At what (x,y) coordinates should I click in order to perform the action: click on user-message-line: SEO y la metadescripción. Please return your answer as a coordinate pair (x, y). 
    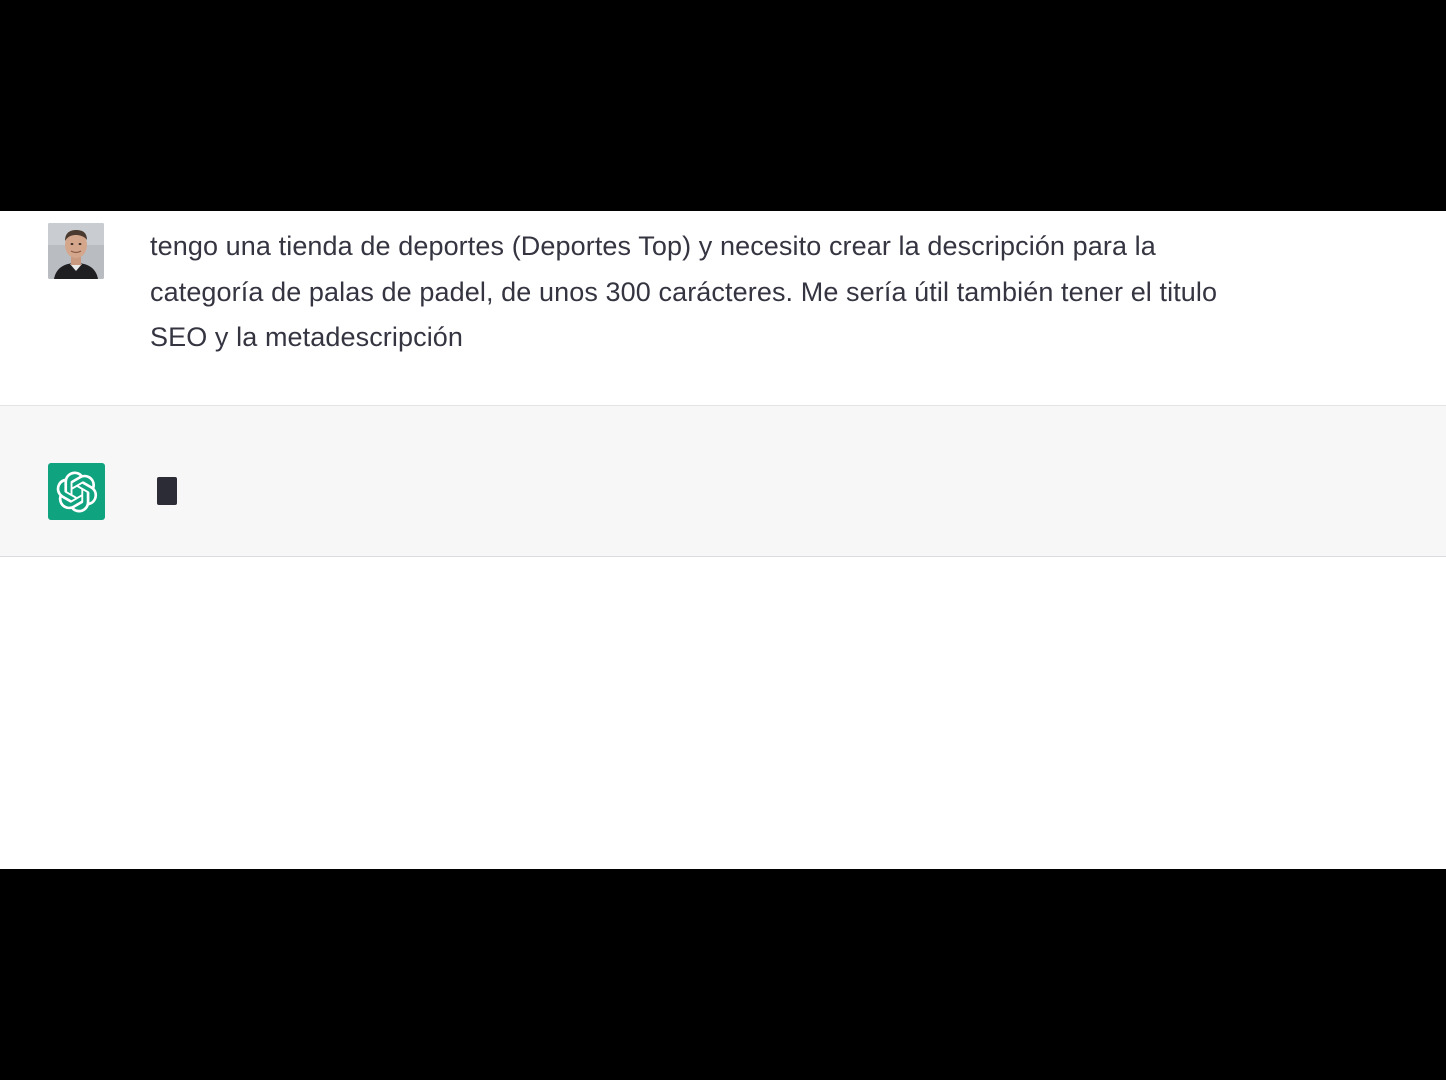
    Looking at the image, I should click on (307, 337).